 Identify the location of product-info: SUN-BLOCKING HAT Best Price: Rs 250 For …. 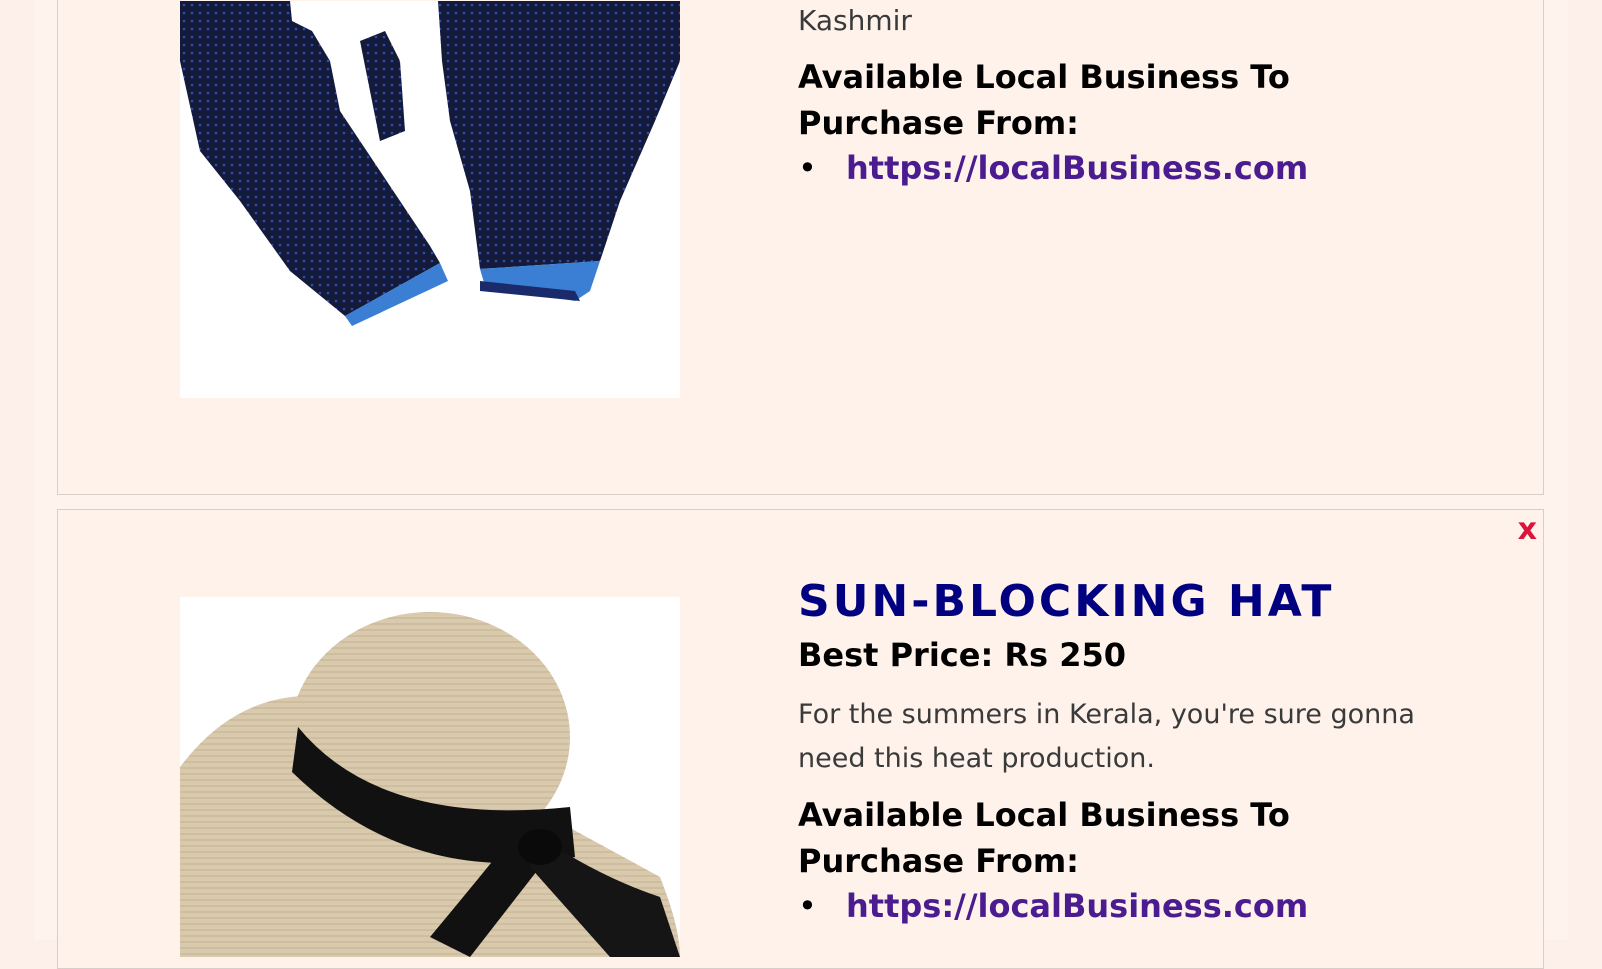
(1118, 752).